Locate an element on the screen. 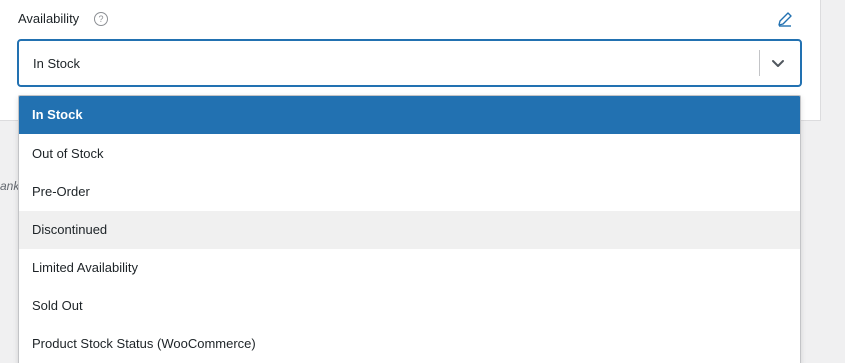 The height and width of the screenshot is (363, 845). availability-label: Availability is located at coordinates (49, 18).